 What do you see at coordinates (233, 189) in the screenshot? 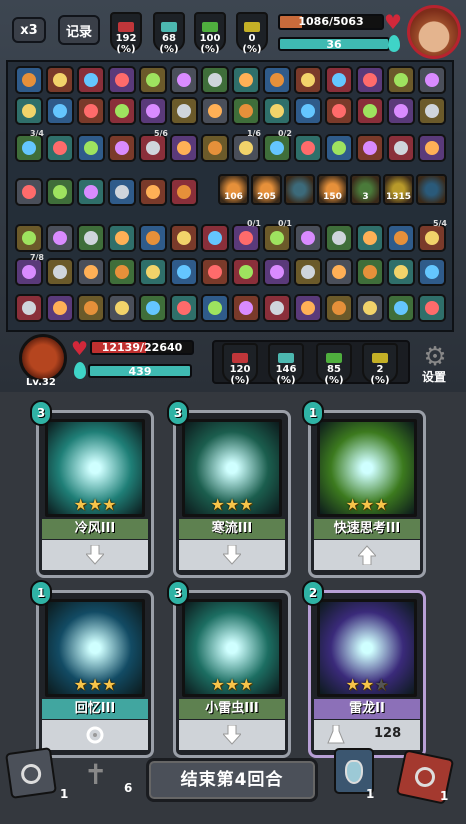
I see `highlight-item-slot: 106` at bounding box center [233, 189].